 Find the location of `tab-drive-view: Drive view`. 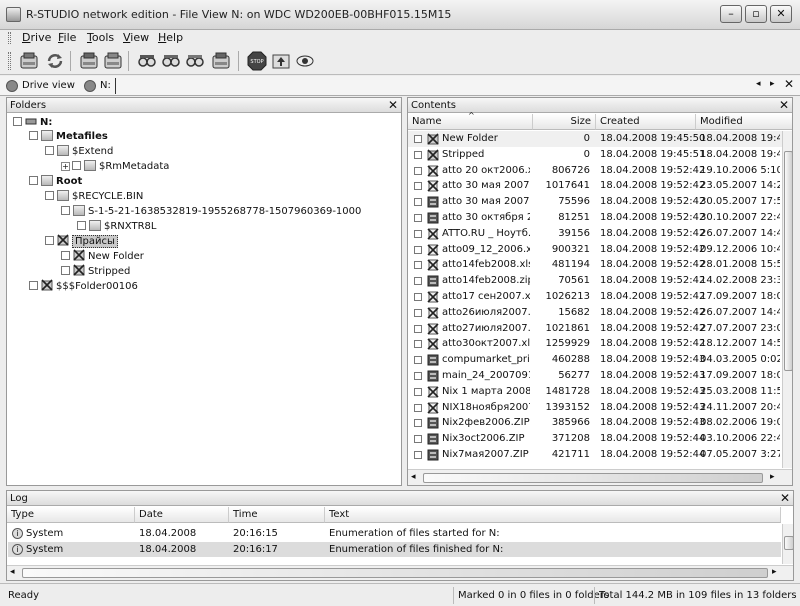

tab-drive-view: Drive view is located at coordinates (40, 86).